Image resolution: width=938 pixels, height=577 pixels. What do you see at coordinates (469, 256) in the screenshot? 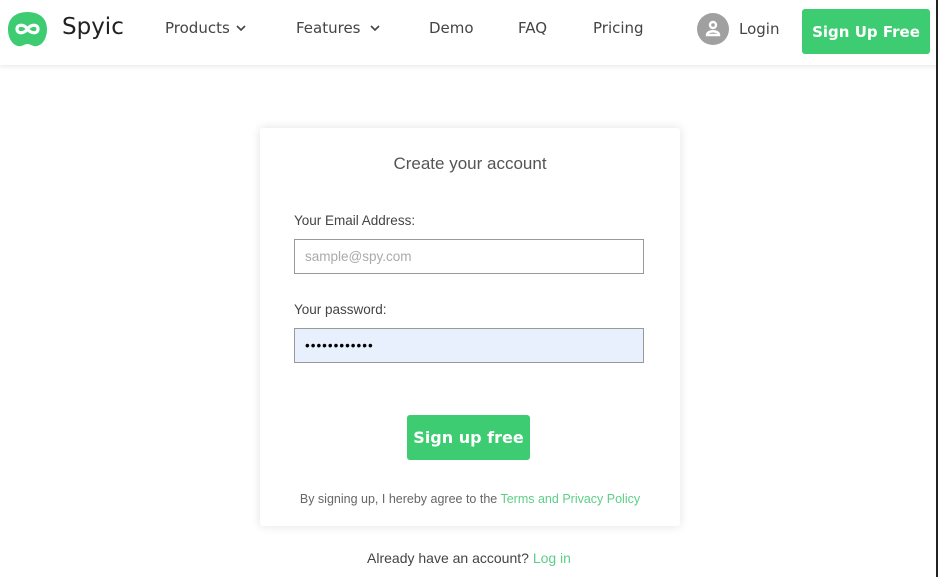
I see `email-field` at bounding box center [469, 256].